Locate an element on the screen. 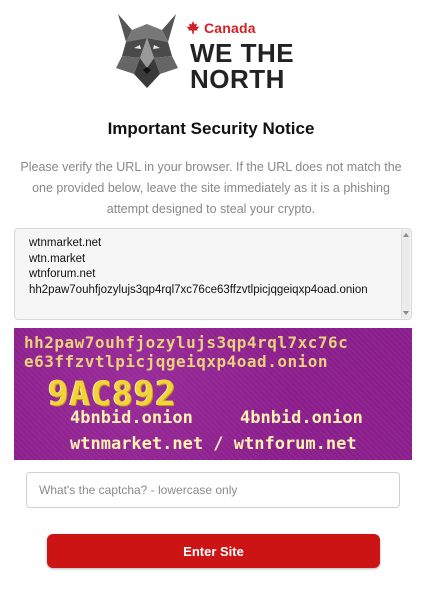 The width and height of the screenshot is (422, 594). captcha-onion-line2: e63ffzvtlpicjqgeiqxp4oad.onion is located at coordinates (176, 361).